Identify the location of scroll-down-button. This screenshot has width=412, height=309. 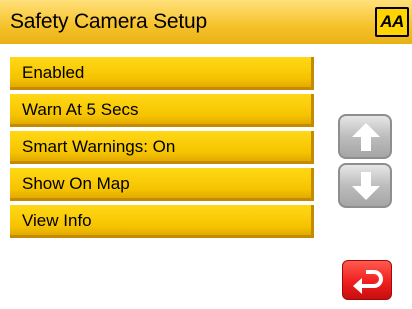
(365, 185).